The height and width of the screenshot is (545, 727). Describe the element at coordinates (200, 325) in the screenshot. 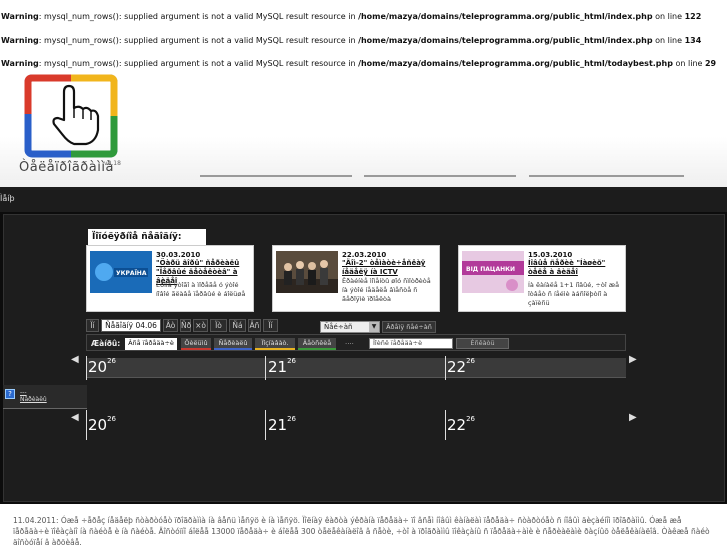

I see `day-tab: ×ò` at that location.